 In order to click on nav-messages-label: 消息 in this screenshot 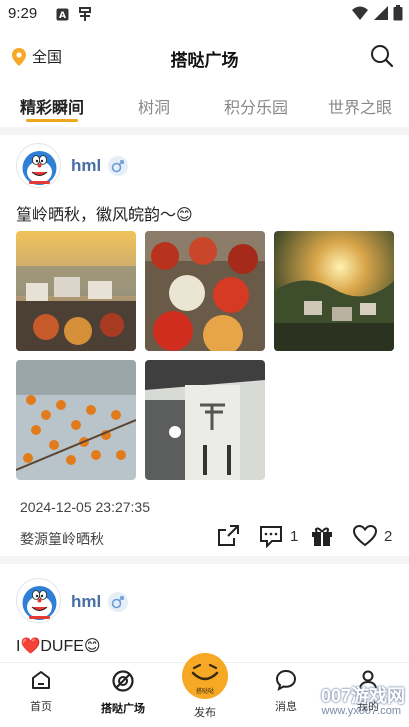, I will do `click(286, 707)`.